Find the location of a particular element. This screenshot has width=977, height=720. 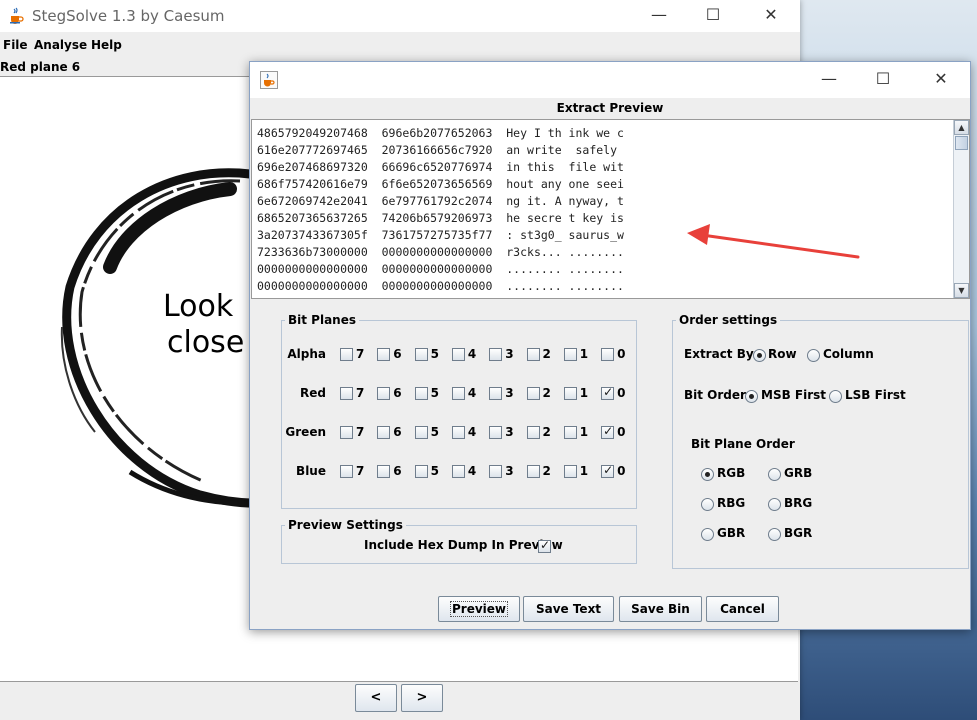

close-button: ✕ is located at coordinates (771, 16).